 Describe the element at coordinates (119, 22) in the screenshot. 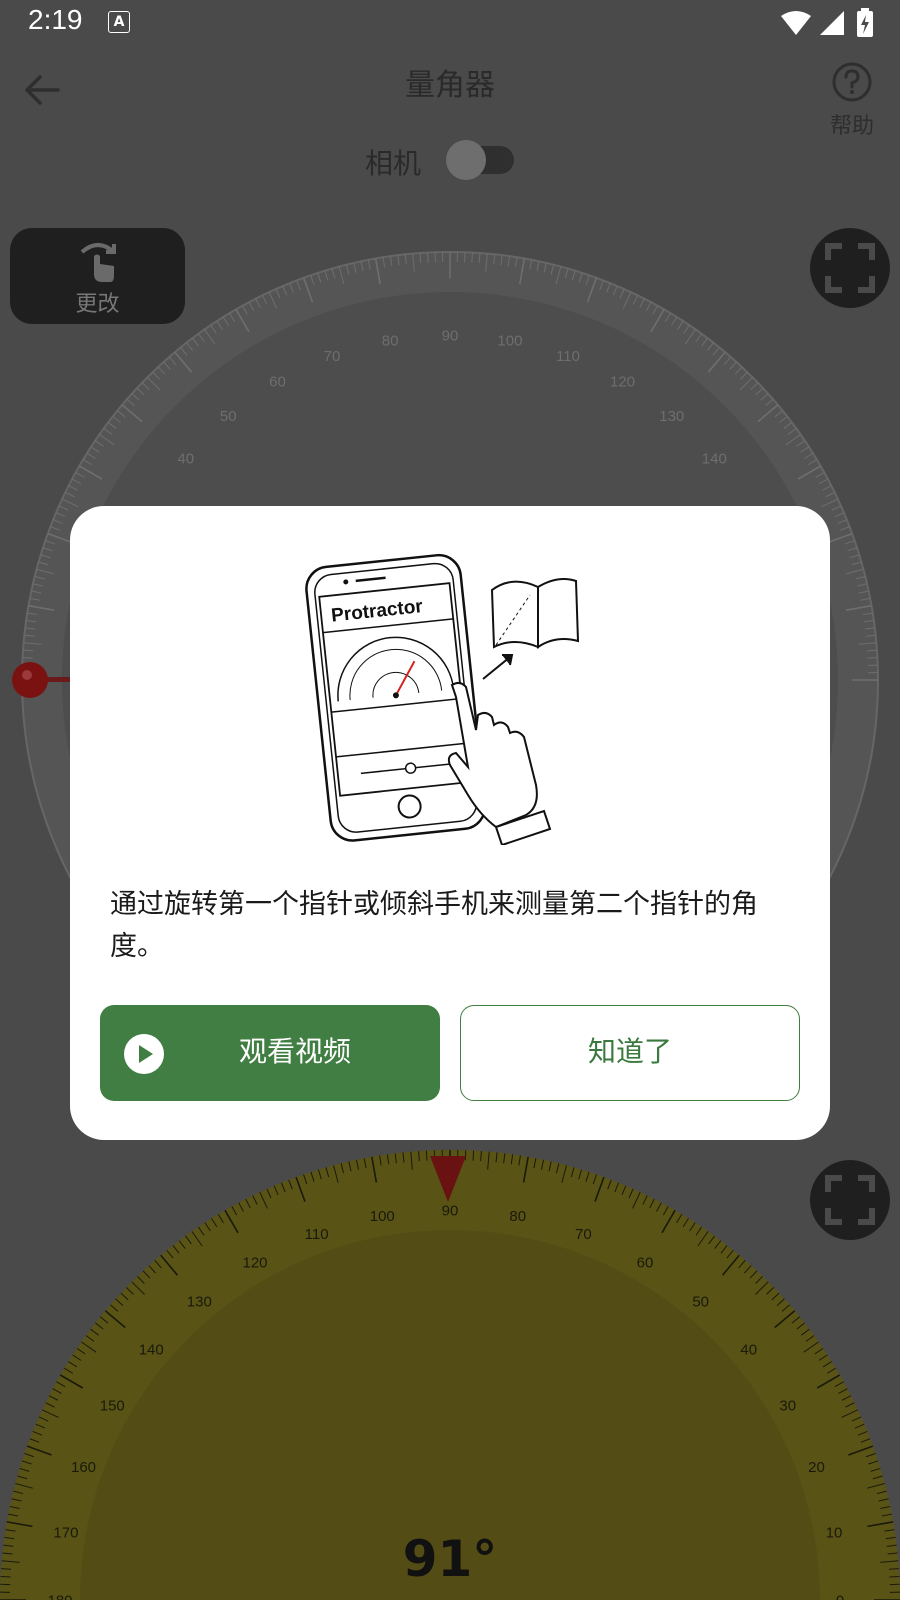

I see `notification-icon: A` at that location.